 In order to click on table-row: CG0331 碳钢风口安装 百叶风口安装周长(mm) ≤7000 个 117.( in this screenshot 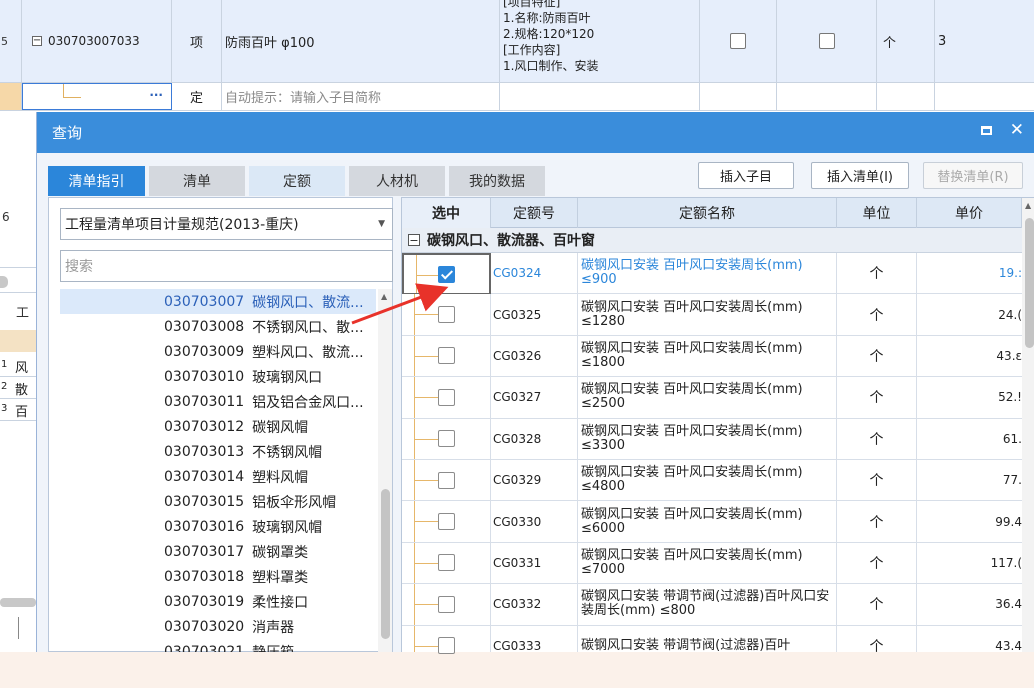, I will do `click(718, 563)`.